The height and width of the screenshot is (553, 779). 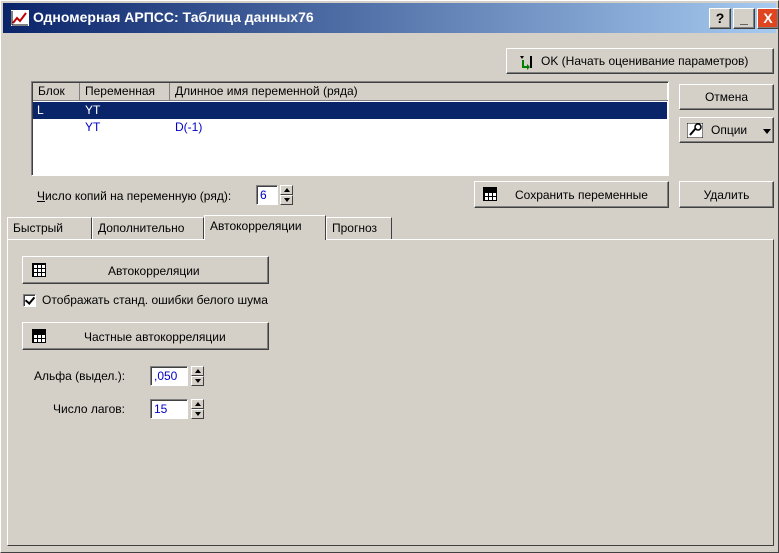 What do you see at coordinates (125, 92) in the screenshot?
I see `header-variable: Переменная` at bounding box center [125, 92].